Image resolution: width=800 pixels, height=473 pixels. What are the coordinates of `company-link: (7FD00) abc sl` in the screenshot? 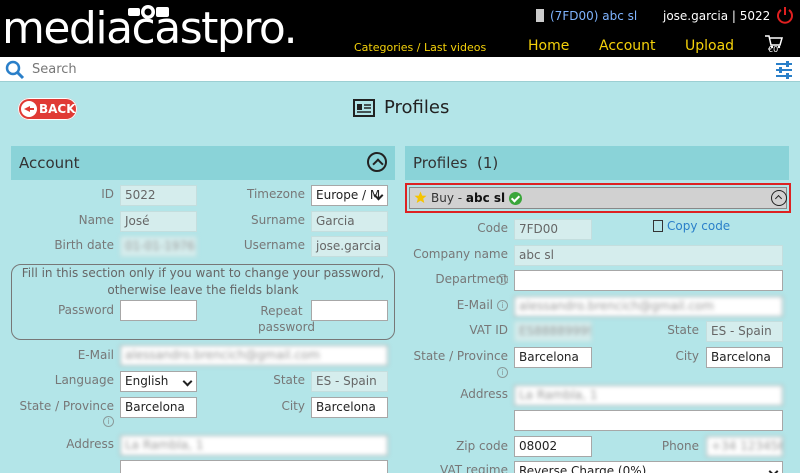 It's located at (586, 16).